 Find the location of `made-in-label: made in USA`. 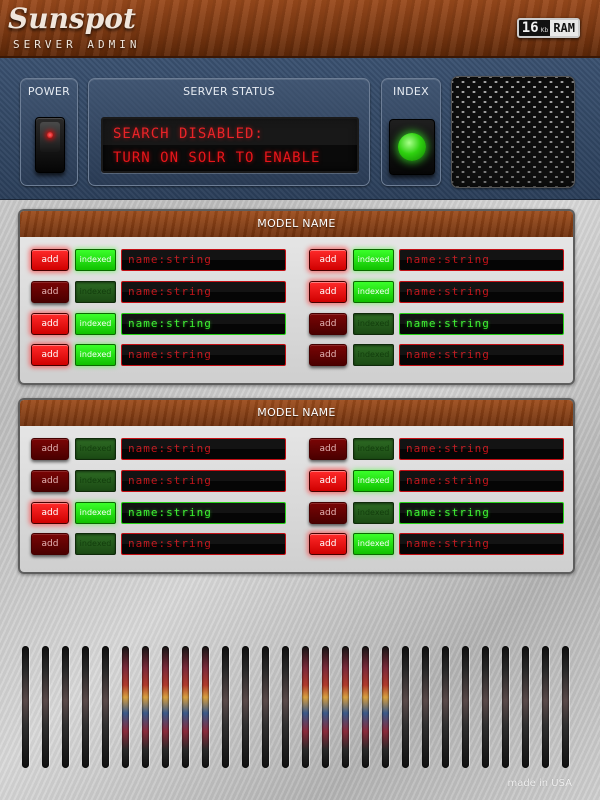

made-in-label: made in USA is located at coordinates (539, 783).